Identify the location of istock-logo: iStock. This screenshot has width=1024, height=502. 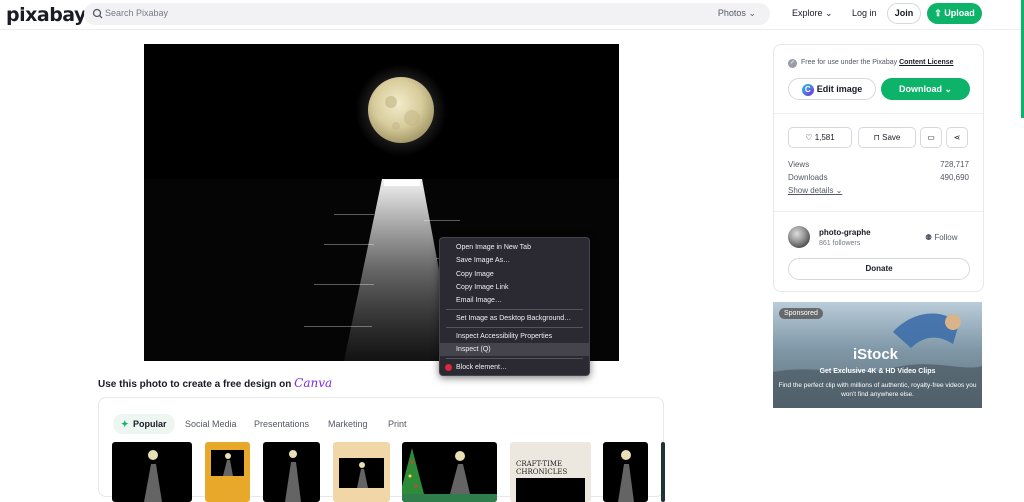
(876, 354).